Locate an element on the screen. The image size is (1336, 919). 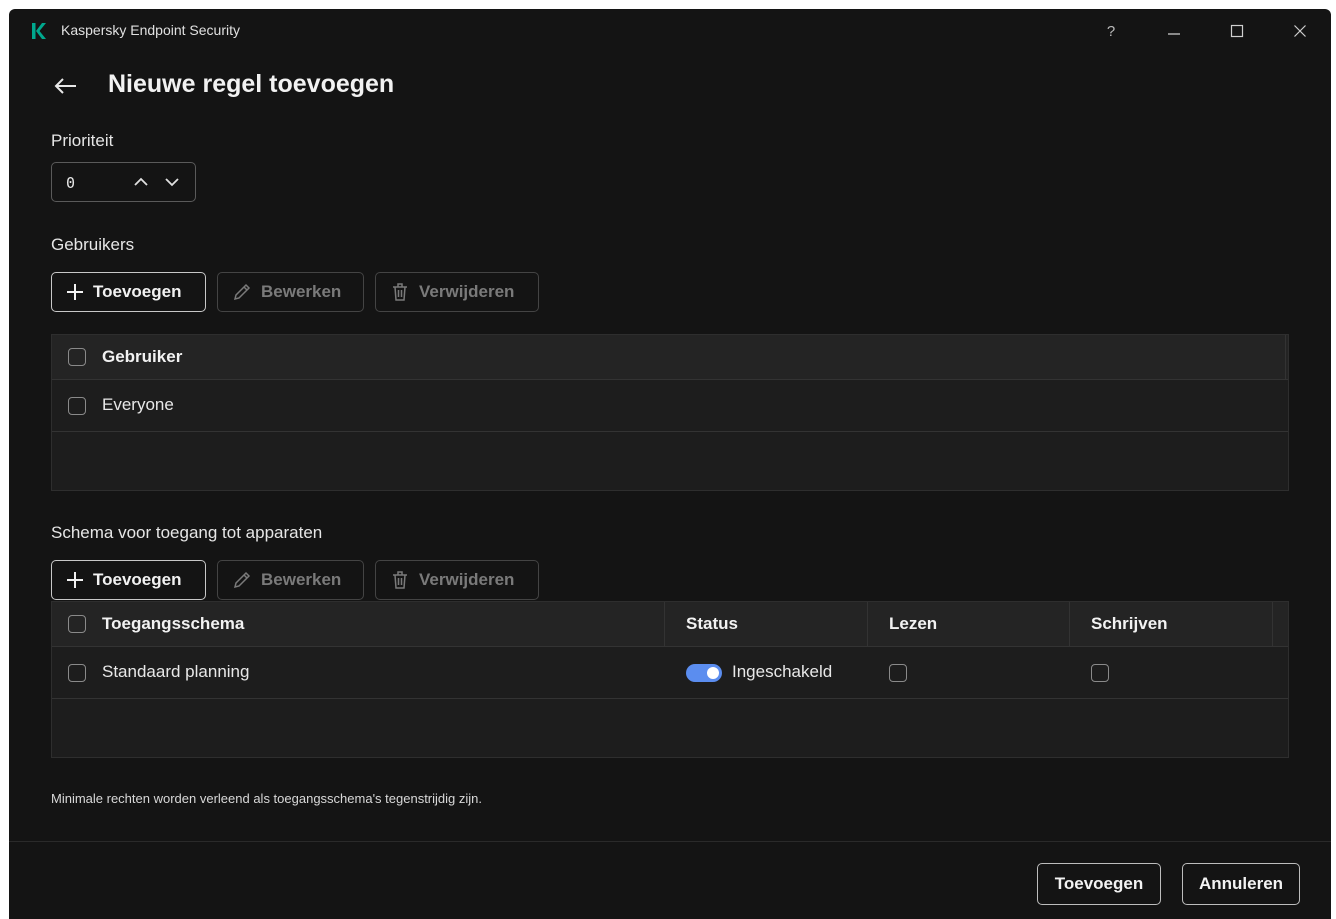
add-button: Toevoegen is located at coordinates (1099, 884).